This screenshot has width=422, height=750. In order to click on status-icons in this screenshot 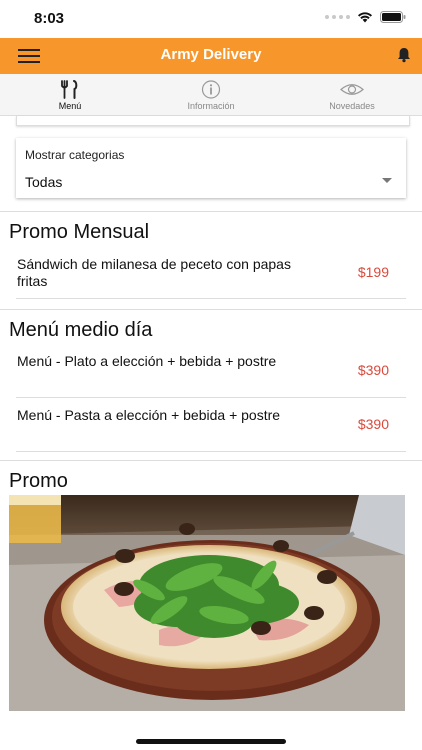, I will do `click(365, 17)`.